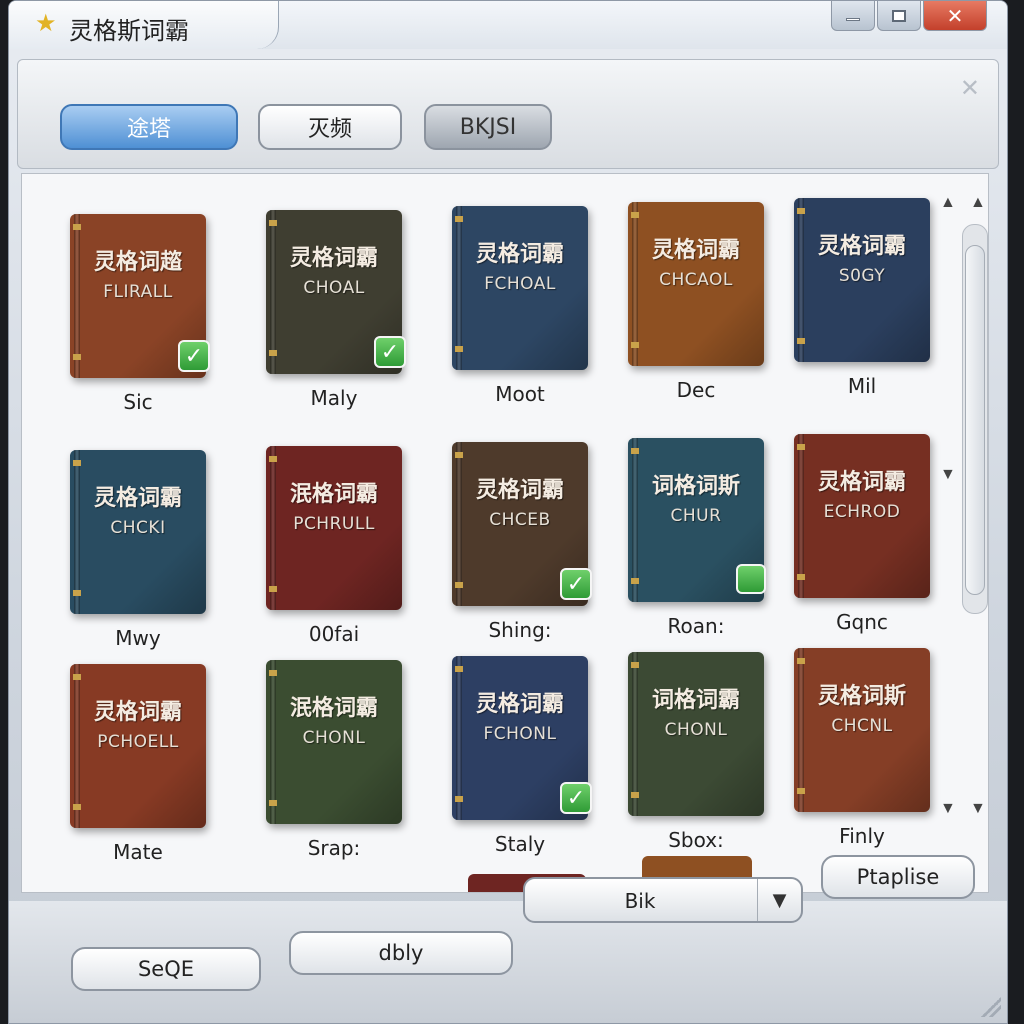  I want to click on star-icon: ★, so click(46, 23).